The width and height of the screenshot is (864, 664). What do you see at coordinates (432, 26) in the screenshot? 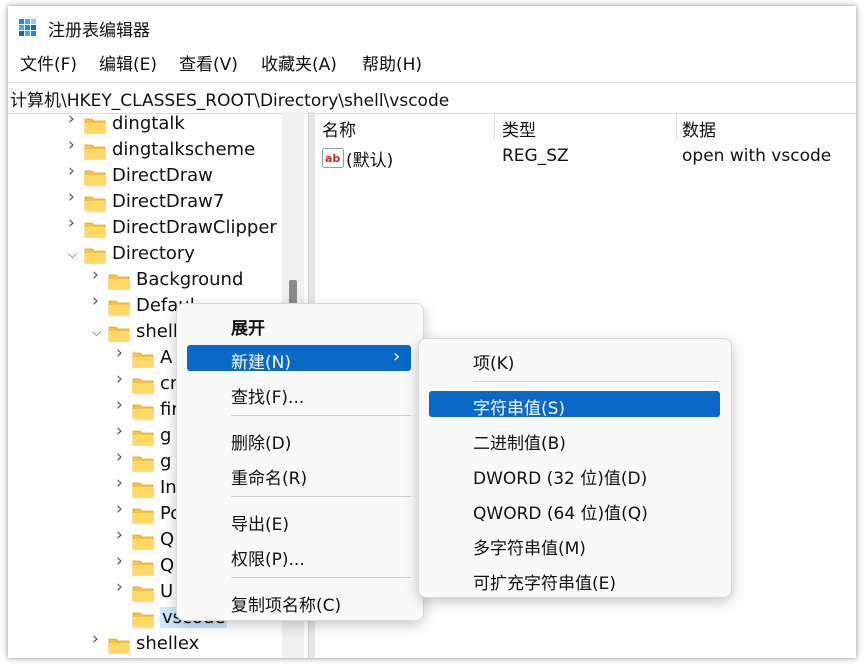
I see `title-bar: 注册表编辑器` at bounding box center [432, 26].